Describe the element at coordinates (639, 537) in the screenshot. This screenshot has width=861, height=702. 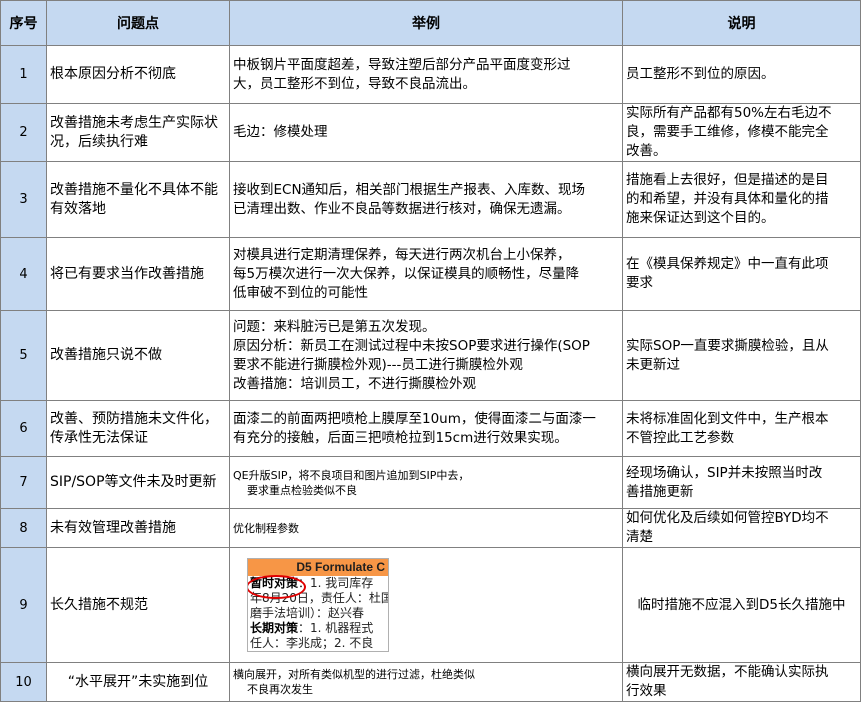
I see `desc-line: 清楚` at that location.